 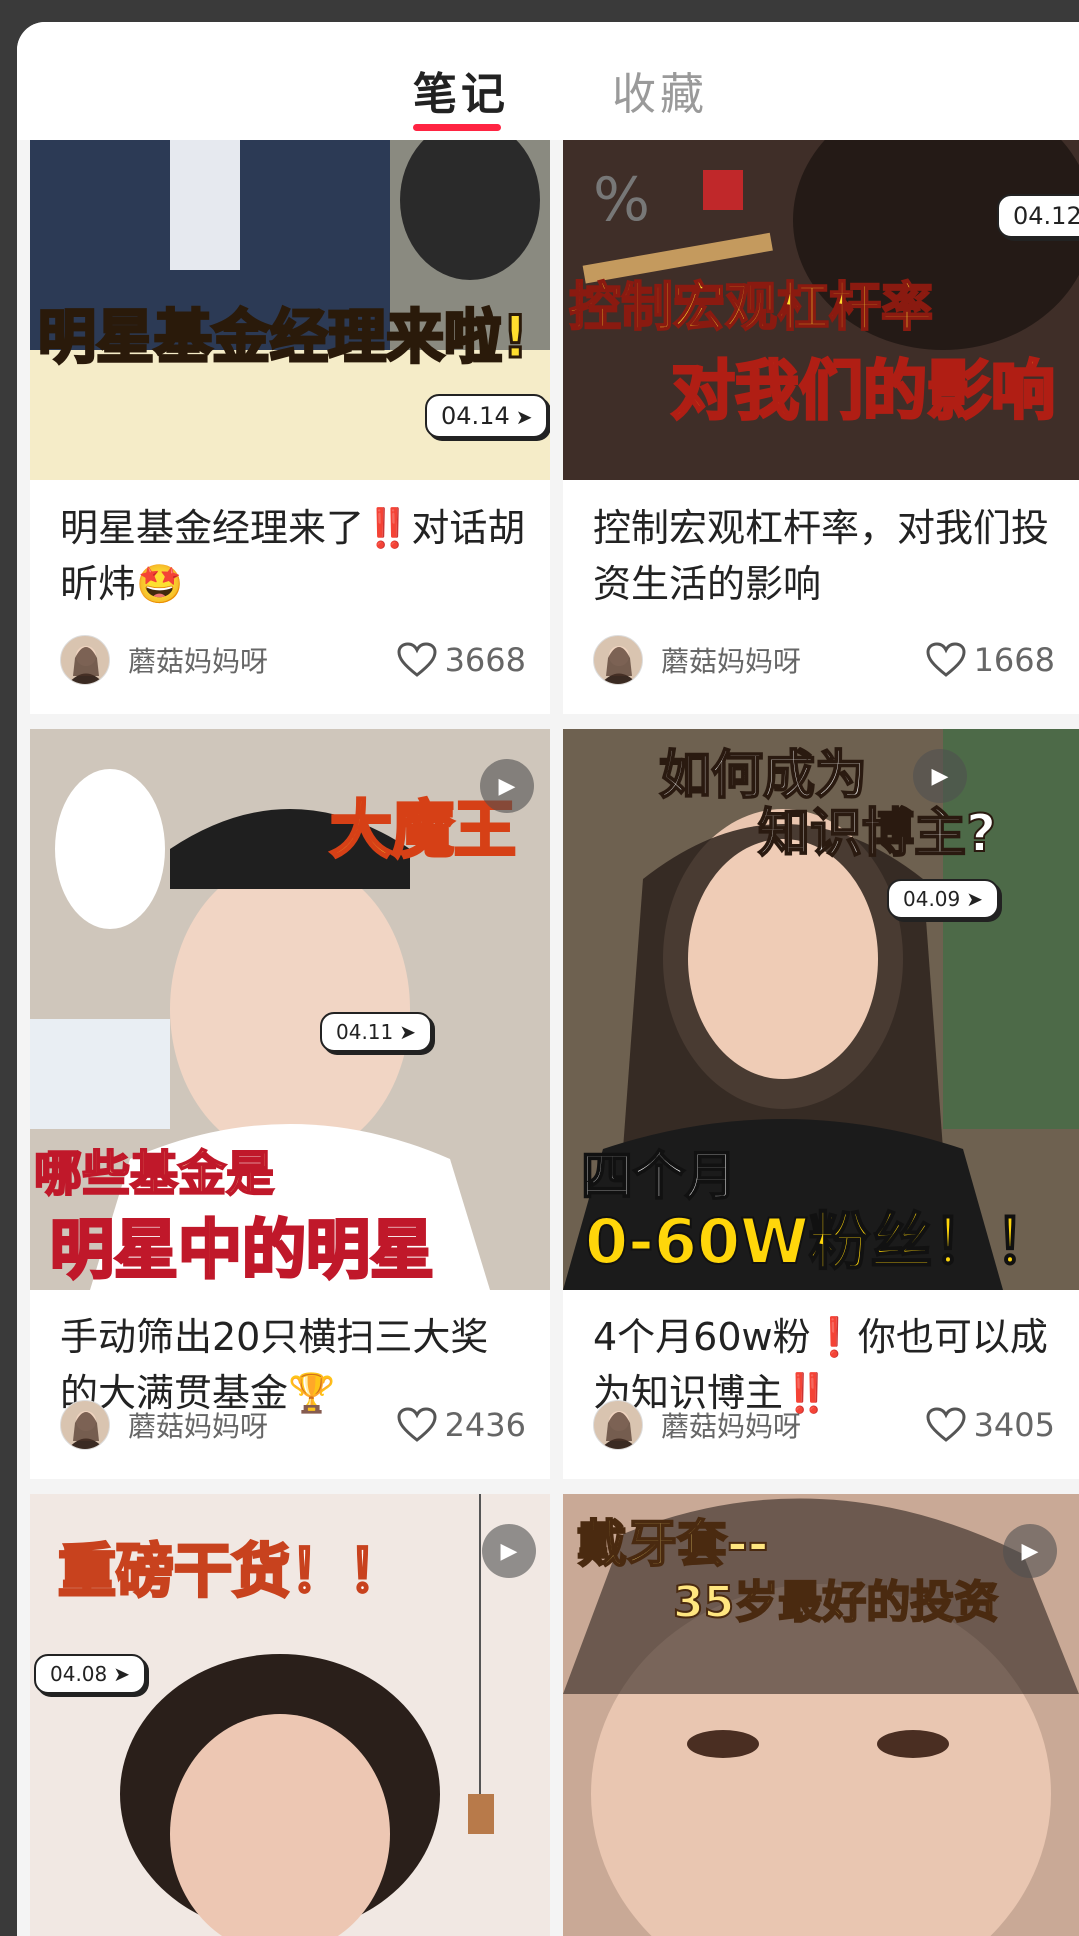 I want to click on like-button: 3405, so click(x=990, y=1425).